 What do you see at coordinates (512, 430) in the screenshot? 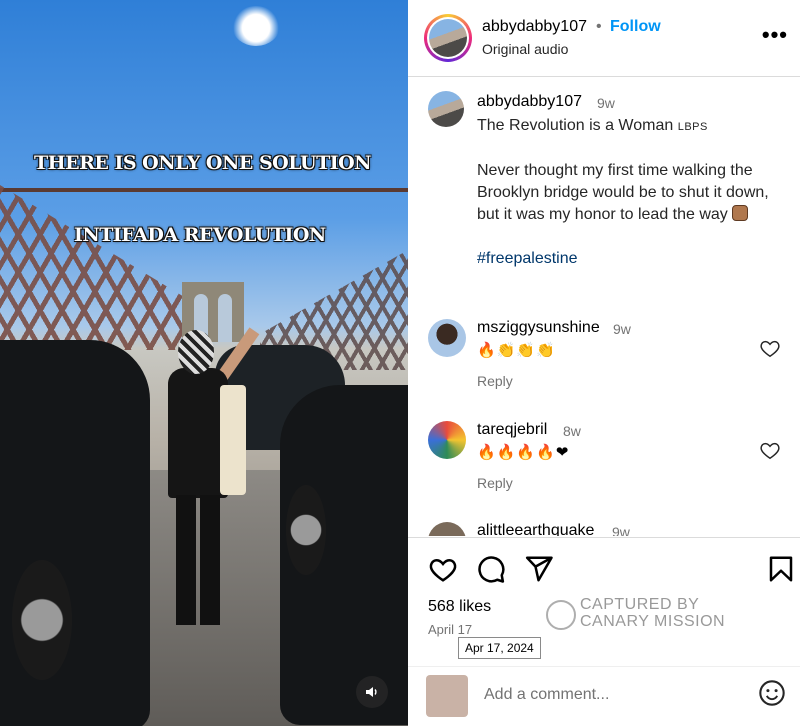
I see `comment-username: tareqjebril` at bounding box center [512, 430].